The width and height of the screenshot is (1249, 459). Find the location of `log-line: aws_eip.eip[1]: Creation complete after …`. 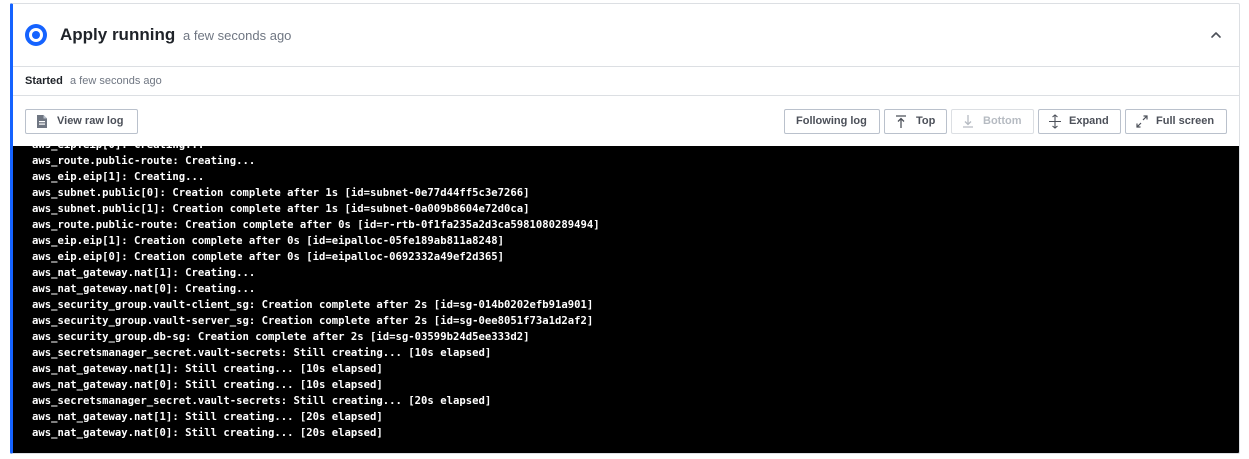

log-line: aws_eip.eip[1]: Creation complete after … is located at coordinates (268, 241).